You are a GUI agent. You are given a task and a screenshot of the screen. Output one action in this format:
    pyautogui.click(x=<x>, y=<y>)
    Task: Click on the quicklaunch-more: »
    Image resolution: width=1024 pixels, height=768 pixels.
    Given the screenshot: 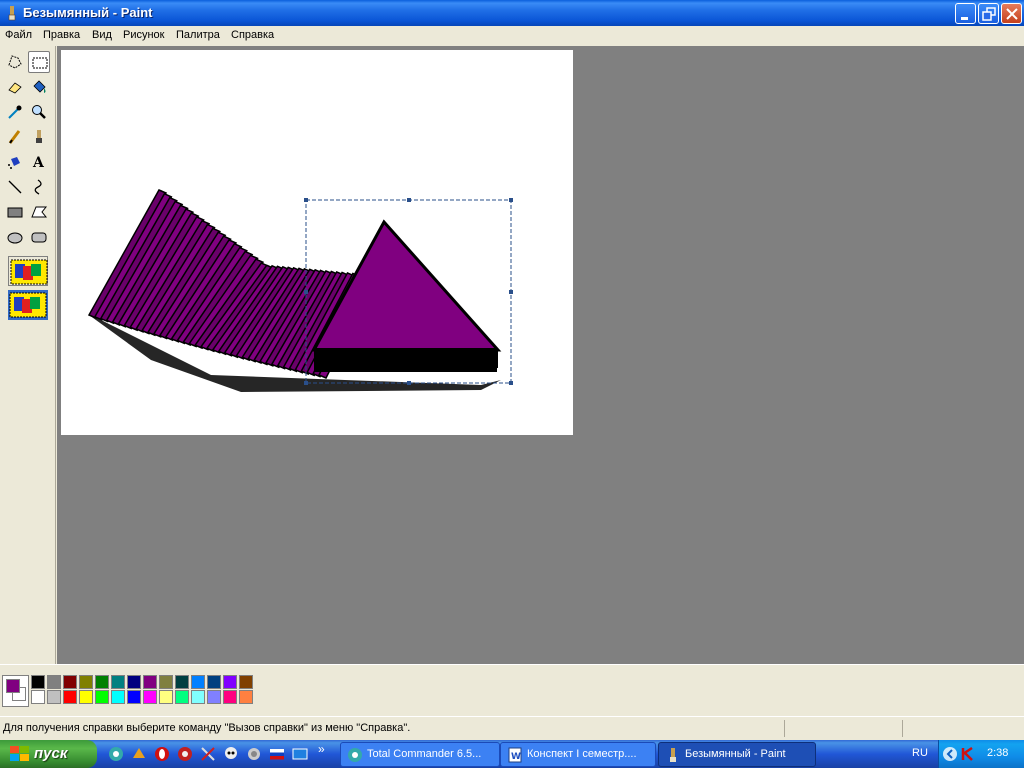 What is the action you would take?
    pyautogui.click(x=321, y=749)
    